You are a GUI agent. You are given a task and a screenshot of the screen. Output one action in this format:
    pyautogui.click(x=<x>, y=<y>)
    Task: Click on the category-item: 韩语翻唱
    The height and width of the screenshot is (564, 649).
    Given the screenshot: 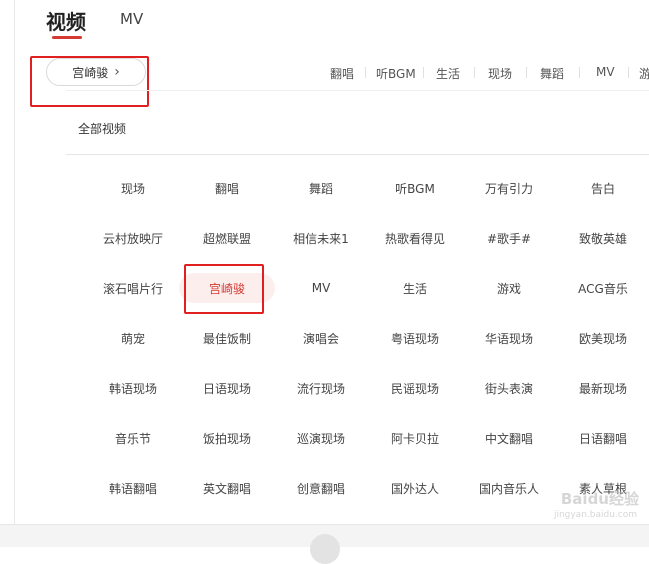 What is the action you would take?
    pyautogui.click(x=133, y=488)
    